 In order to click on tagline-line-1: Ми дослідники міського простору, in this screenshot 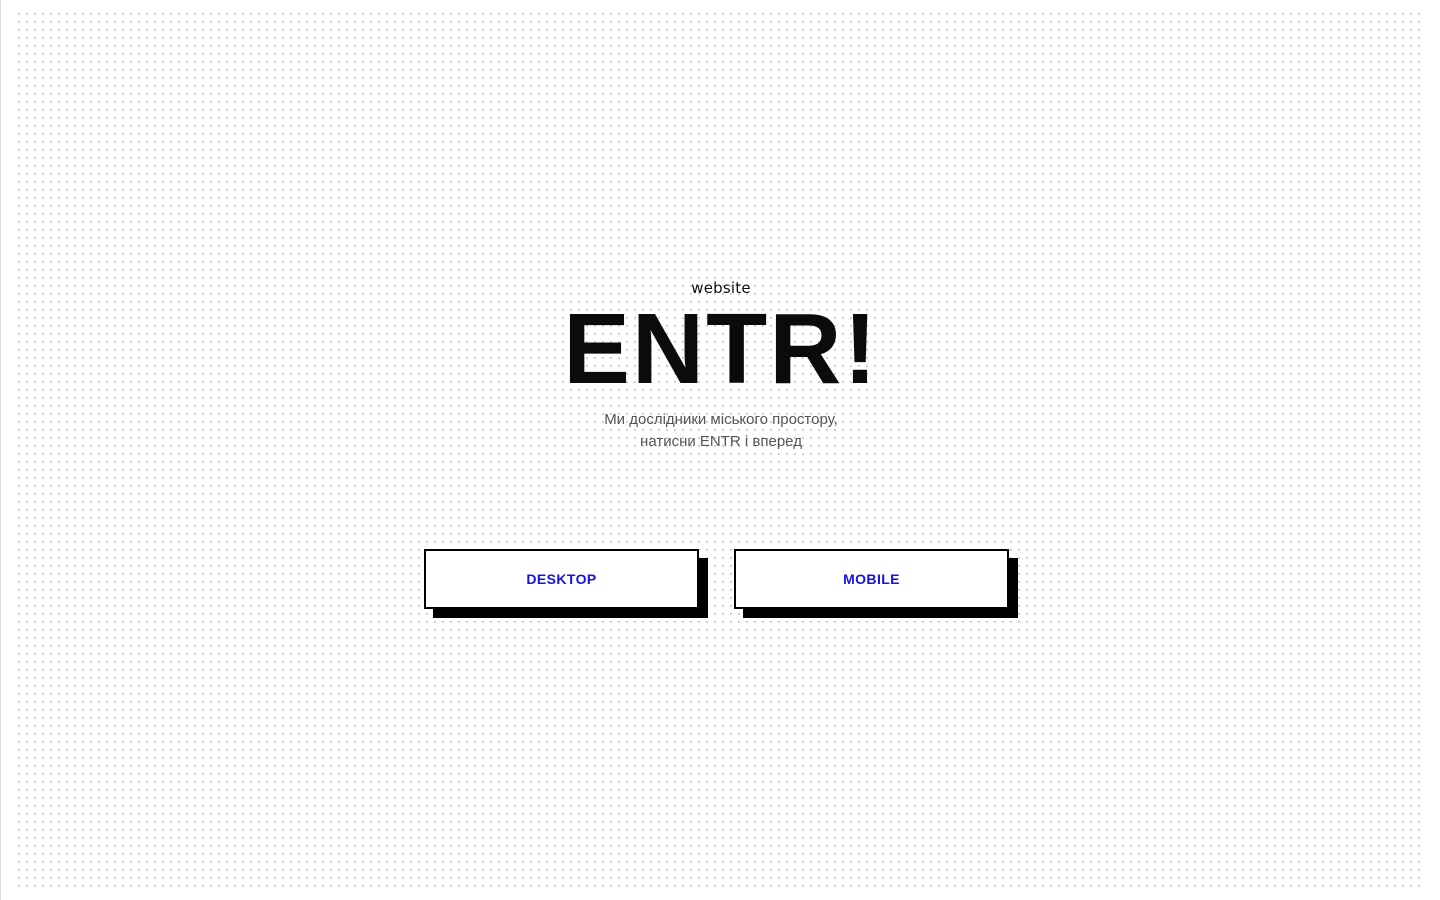, I will do `click(721, 419)`.